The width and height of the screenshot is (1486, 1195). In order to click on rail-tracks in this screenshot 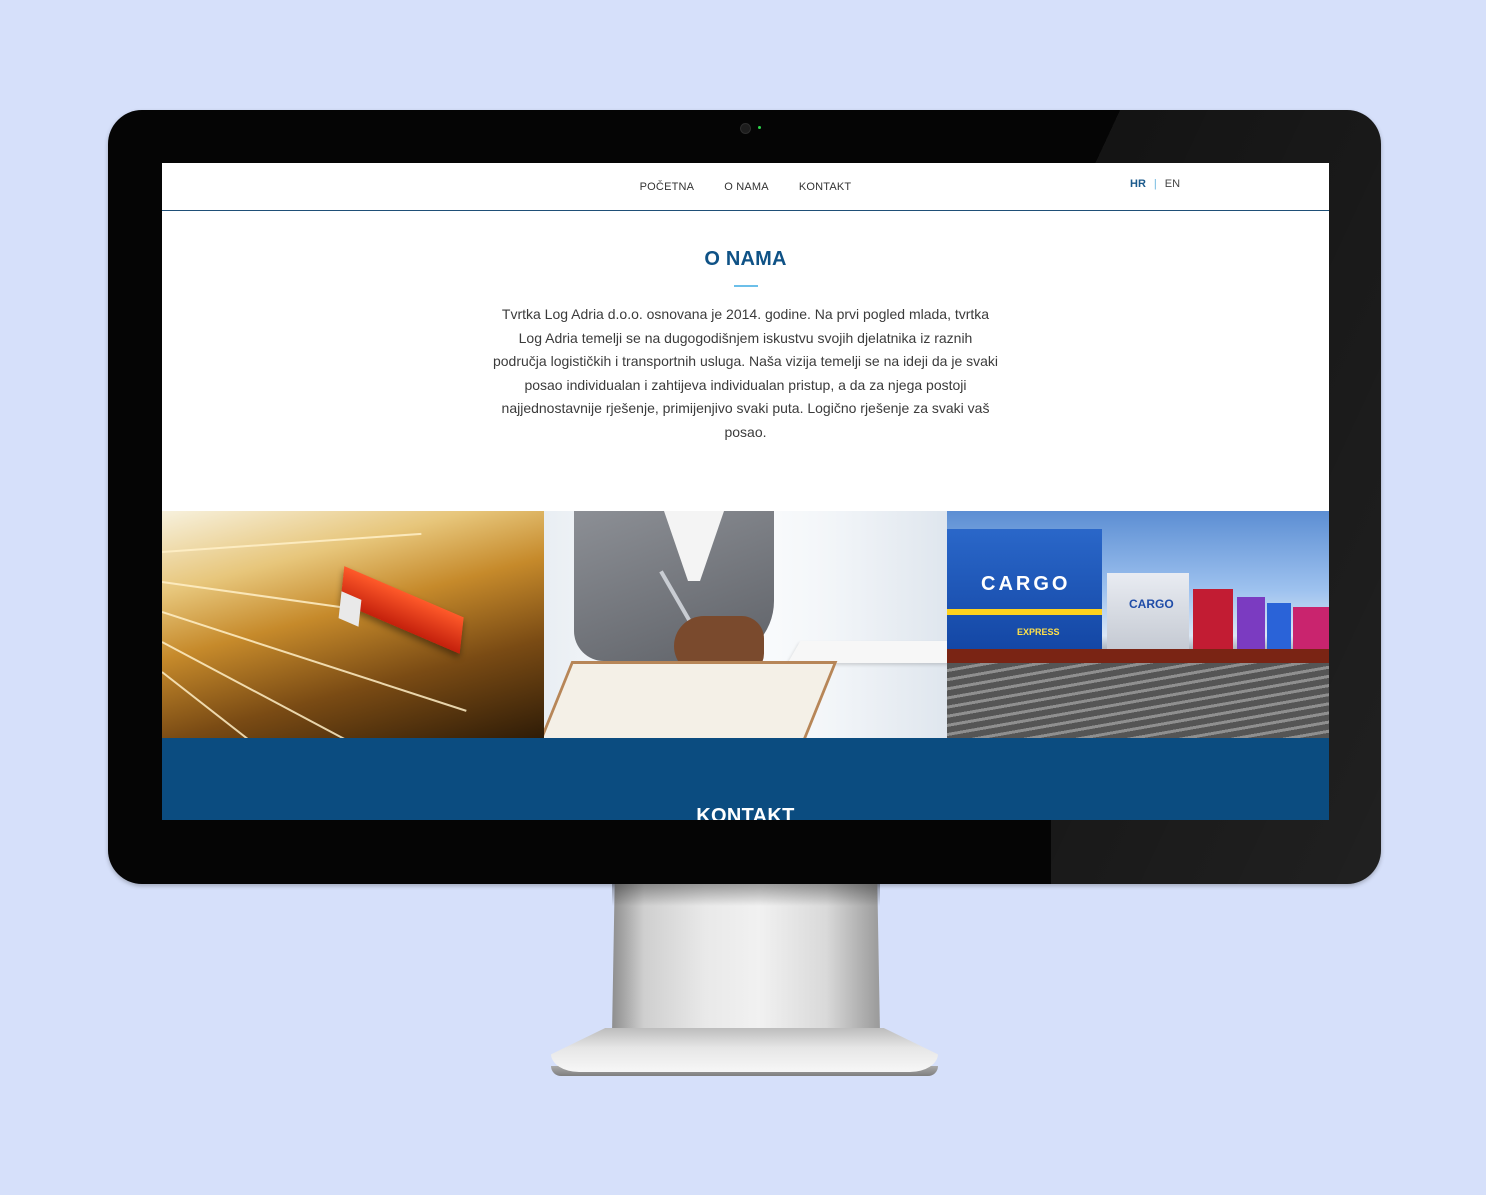, I will do `click(1138, 700)`.